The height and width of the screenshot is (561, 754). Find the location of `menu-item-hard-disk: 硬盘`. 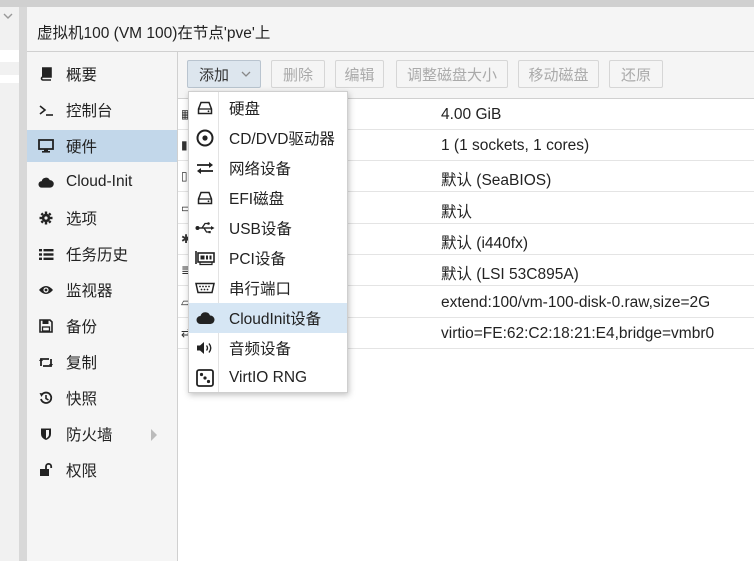

menu-item-hard-disk: 硬盘 is located at coordinates (268, 108).